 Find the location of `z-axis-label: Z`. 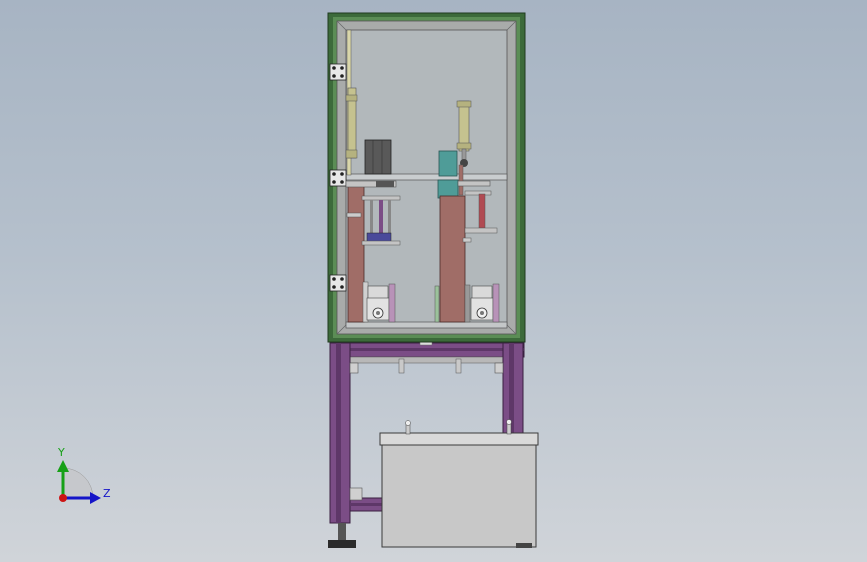

z-axis-label: Z is located at coordinates (107, 493).